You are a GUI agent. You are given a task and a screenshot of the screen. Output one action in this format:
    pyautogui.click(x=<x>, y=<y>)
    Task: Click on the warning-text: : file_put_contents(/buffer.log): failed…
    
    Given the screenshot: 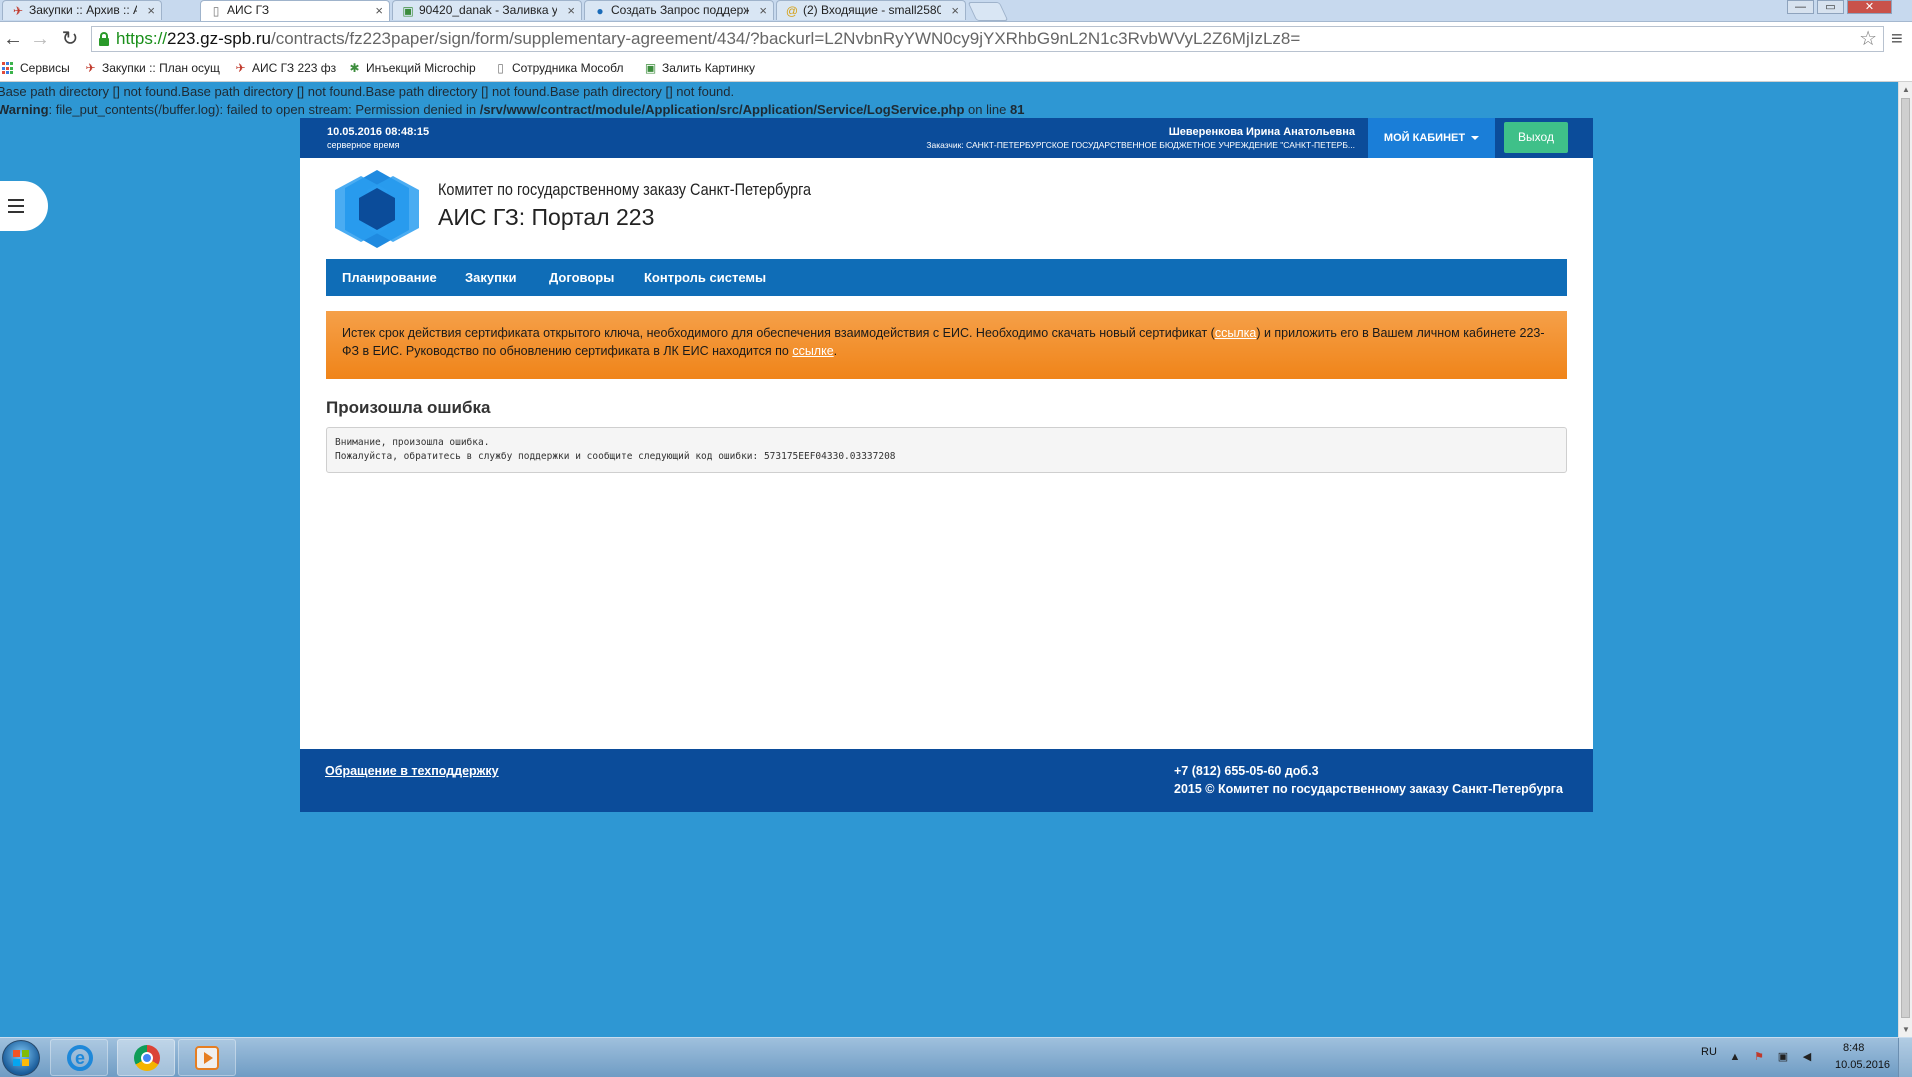 What is the action you would take?
    pyautogui.click(x=264, y=109)
    